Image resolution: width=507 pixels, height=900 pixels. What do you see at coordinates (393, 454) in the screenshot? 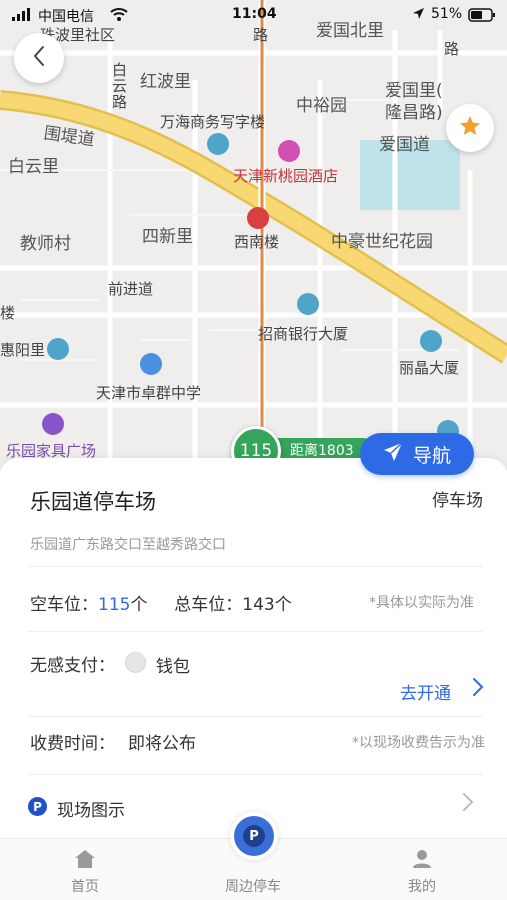
I see `paper-plane-icon` at bounding box center [393, 454].